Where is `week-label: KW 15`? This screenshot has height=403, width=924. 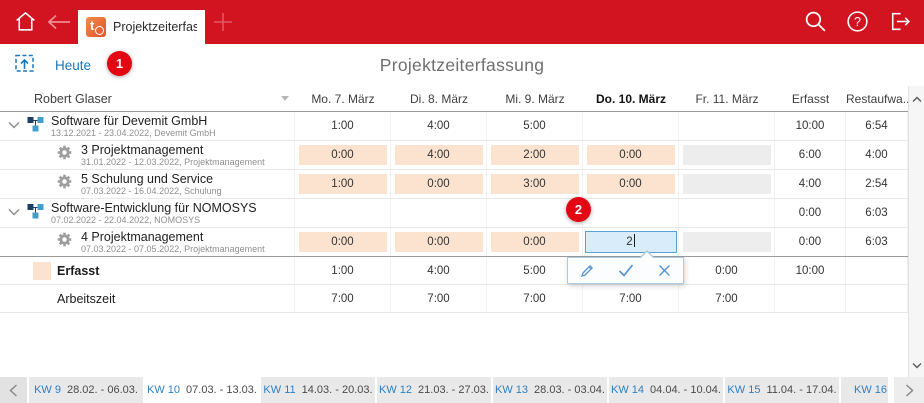
week-label: KW 15 is located at coordinates (744, 390).